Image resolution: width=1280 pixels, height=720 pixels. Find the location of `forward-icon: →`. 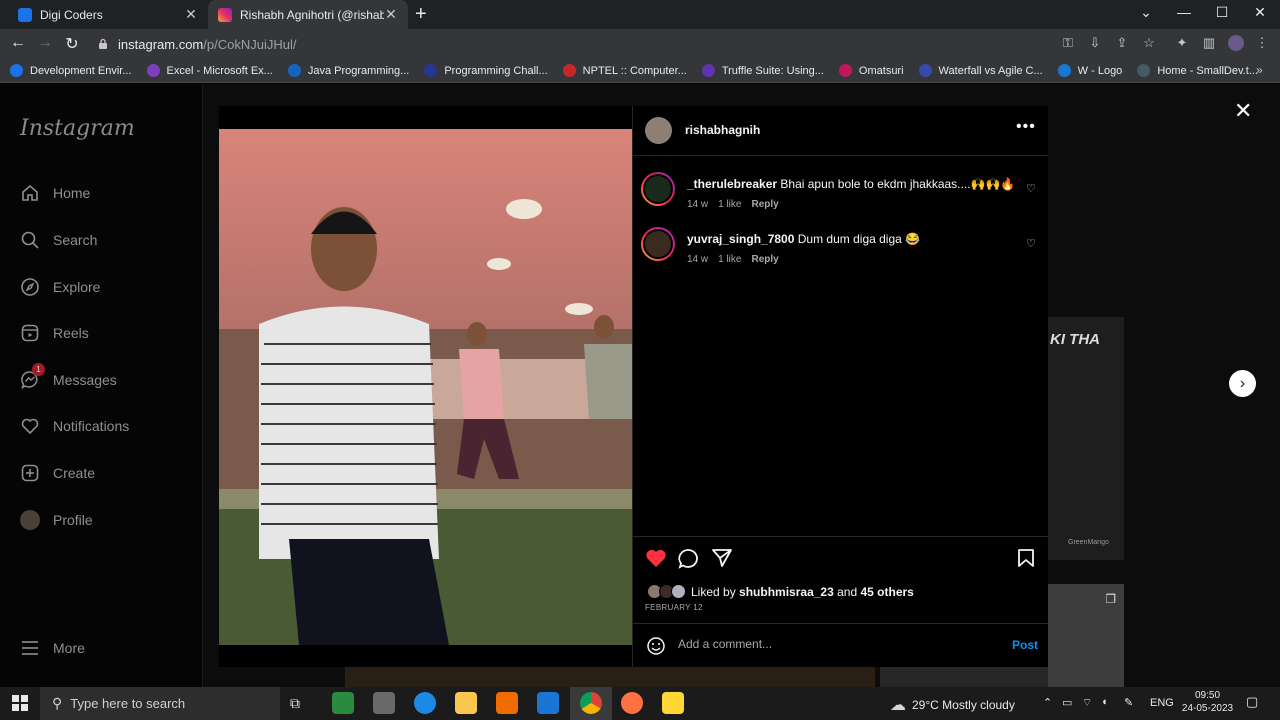

forward-icon: → is located at coordinates (45, 43).